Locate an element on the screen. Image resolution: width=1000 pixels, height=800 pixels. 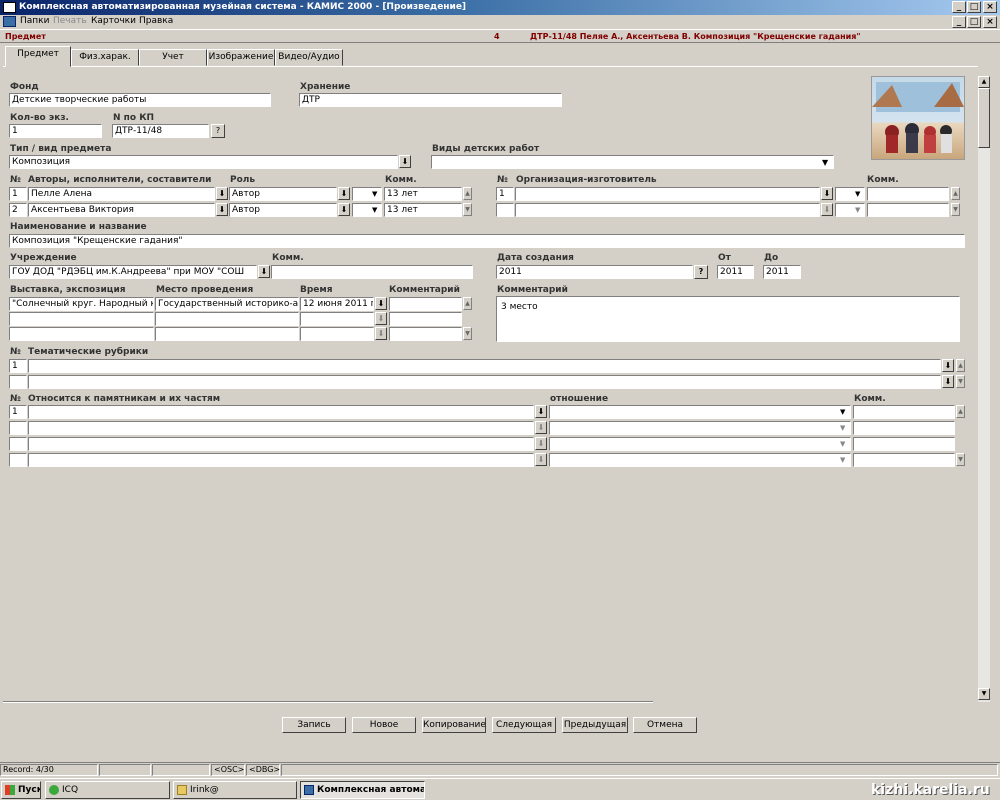
child-restore-button: □ is located at coordinates (974, 22).